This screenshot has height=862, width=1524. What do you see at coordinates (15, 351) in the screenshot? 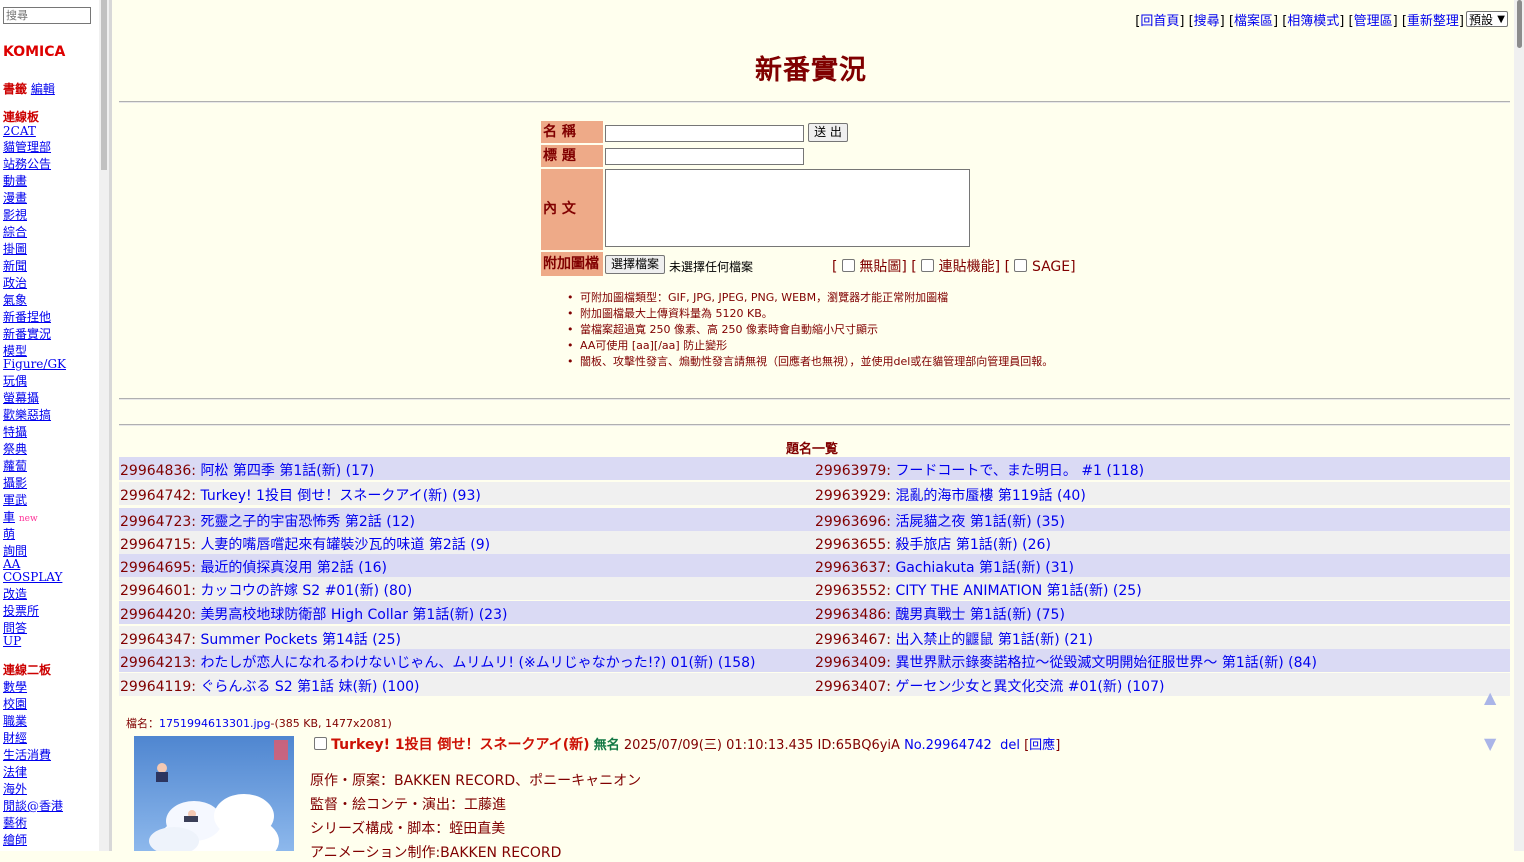
I see `sidebar-item-13: 模型` at bounding box center [15, 351].